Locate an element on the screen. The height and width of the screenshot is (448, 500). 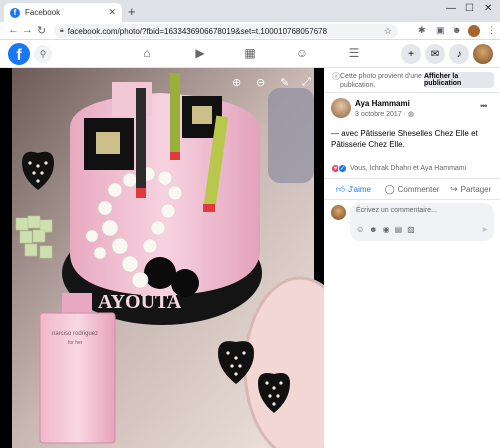
side-panel-icon: ▣ is located at coordinates (440, 30).